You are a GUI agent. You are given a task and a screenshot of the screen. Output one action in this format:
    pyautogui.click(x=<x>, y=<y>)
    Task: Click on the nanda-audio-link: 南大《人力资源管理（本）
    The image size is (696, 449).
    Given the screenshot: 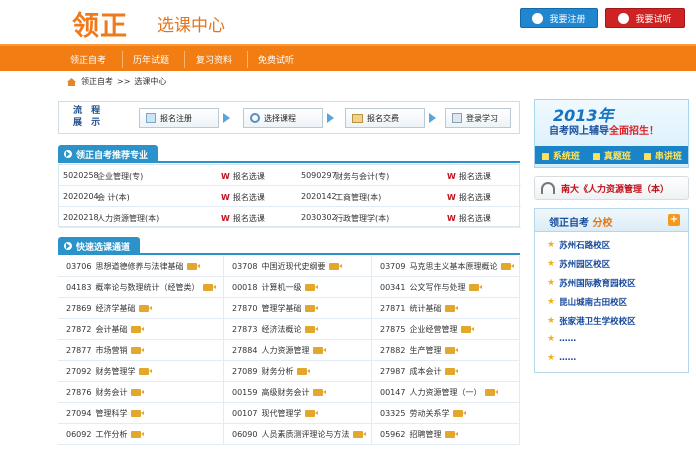 What is the action you would take?
    pyautogui.click(x=611, y=188)
    